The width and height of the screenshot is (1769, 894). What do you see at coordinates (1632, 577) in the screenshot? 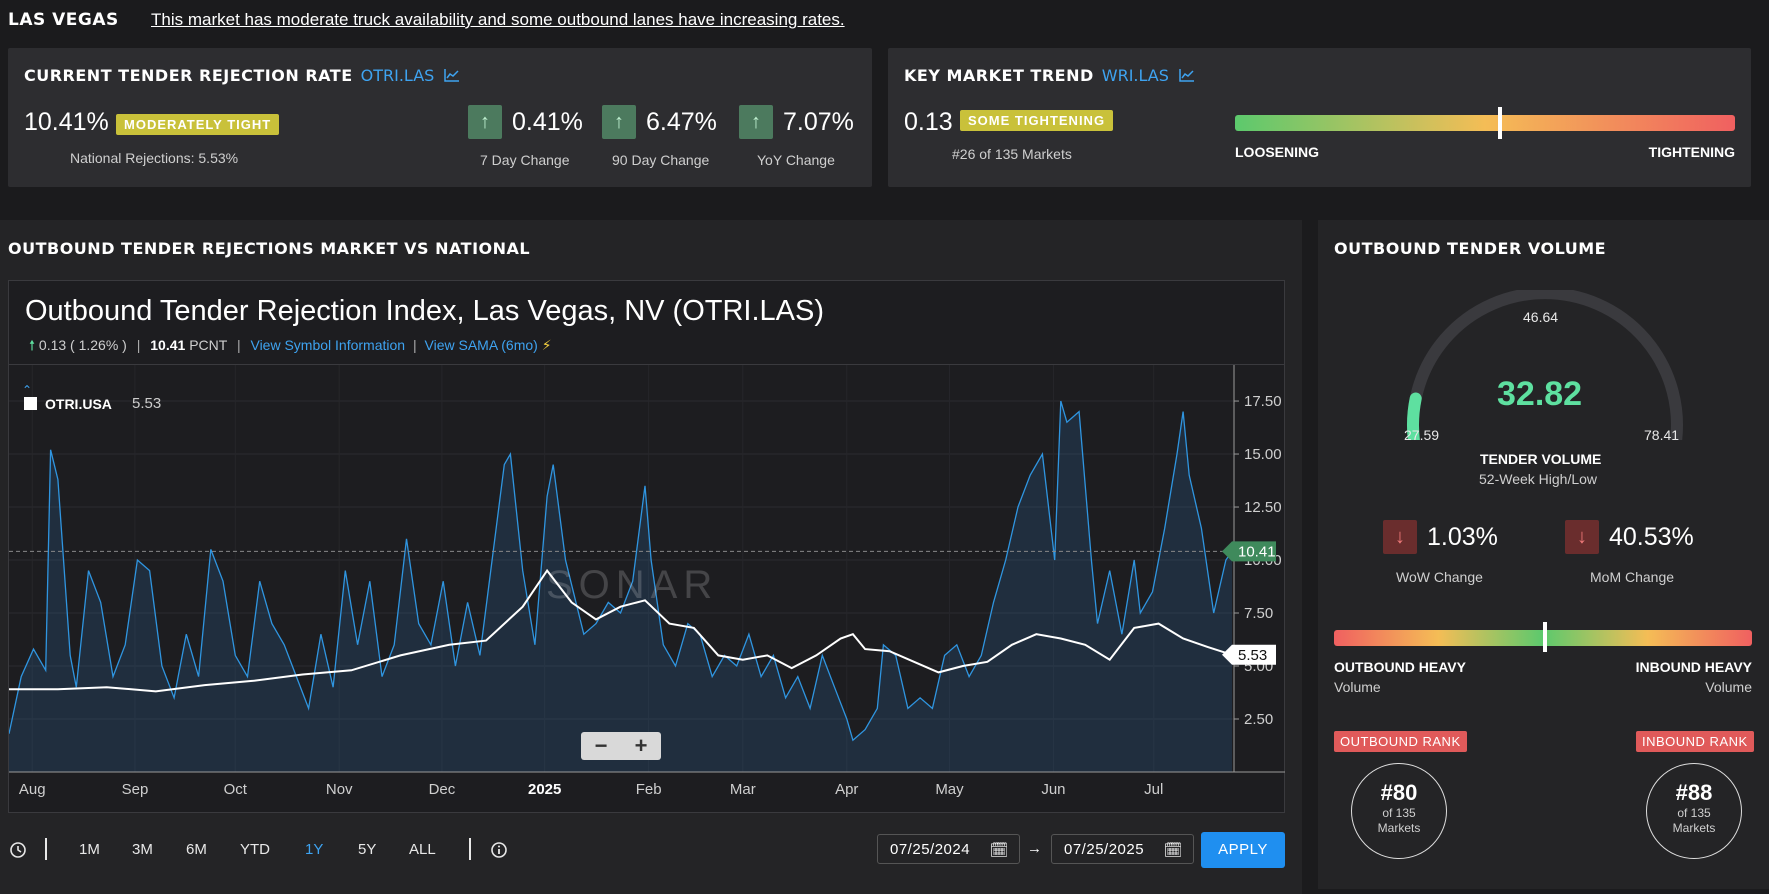
I see `mom-change-label: MoM Change` at bounding box center [1632, 577].